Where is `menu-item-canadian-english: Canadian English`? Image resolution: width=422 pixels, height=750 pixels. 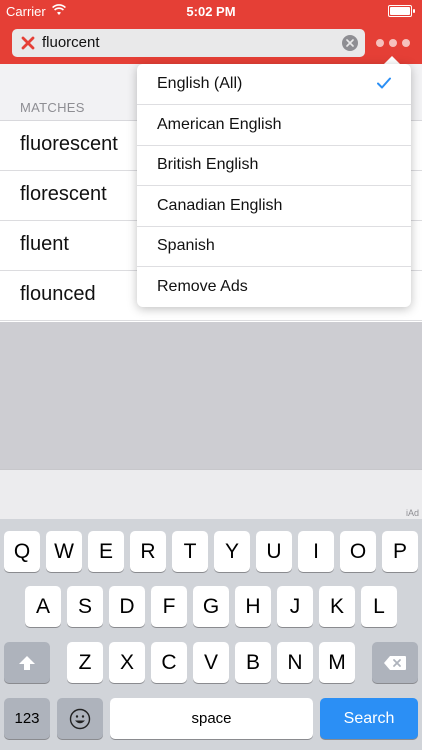 menu-item-canadian-english: Canadian English is located at coordinates (274, 206).